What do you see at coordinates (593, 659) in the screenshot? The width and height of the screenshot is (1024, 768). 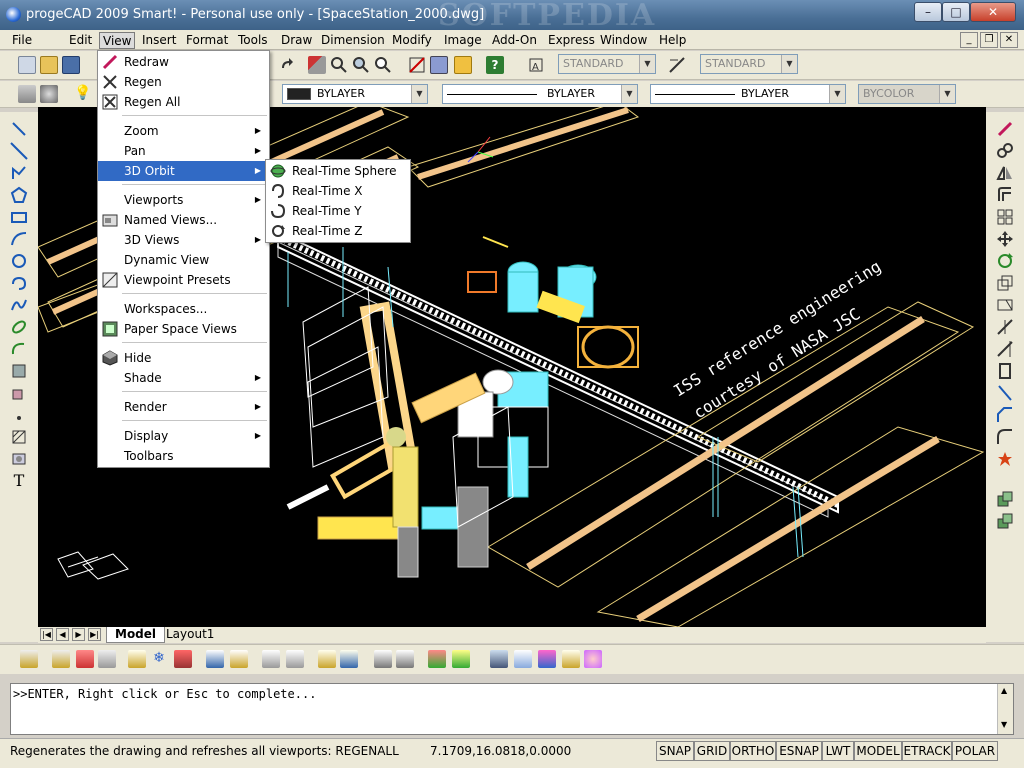 I see `image-clip-icon` at bounding box center [593, 659].